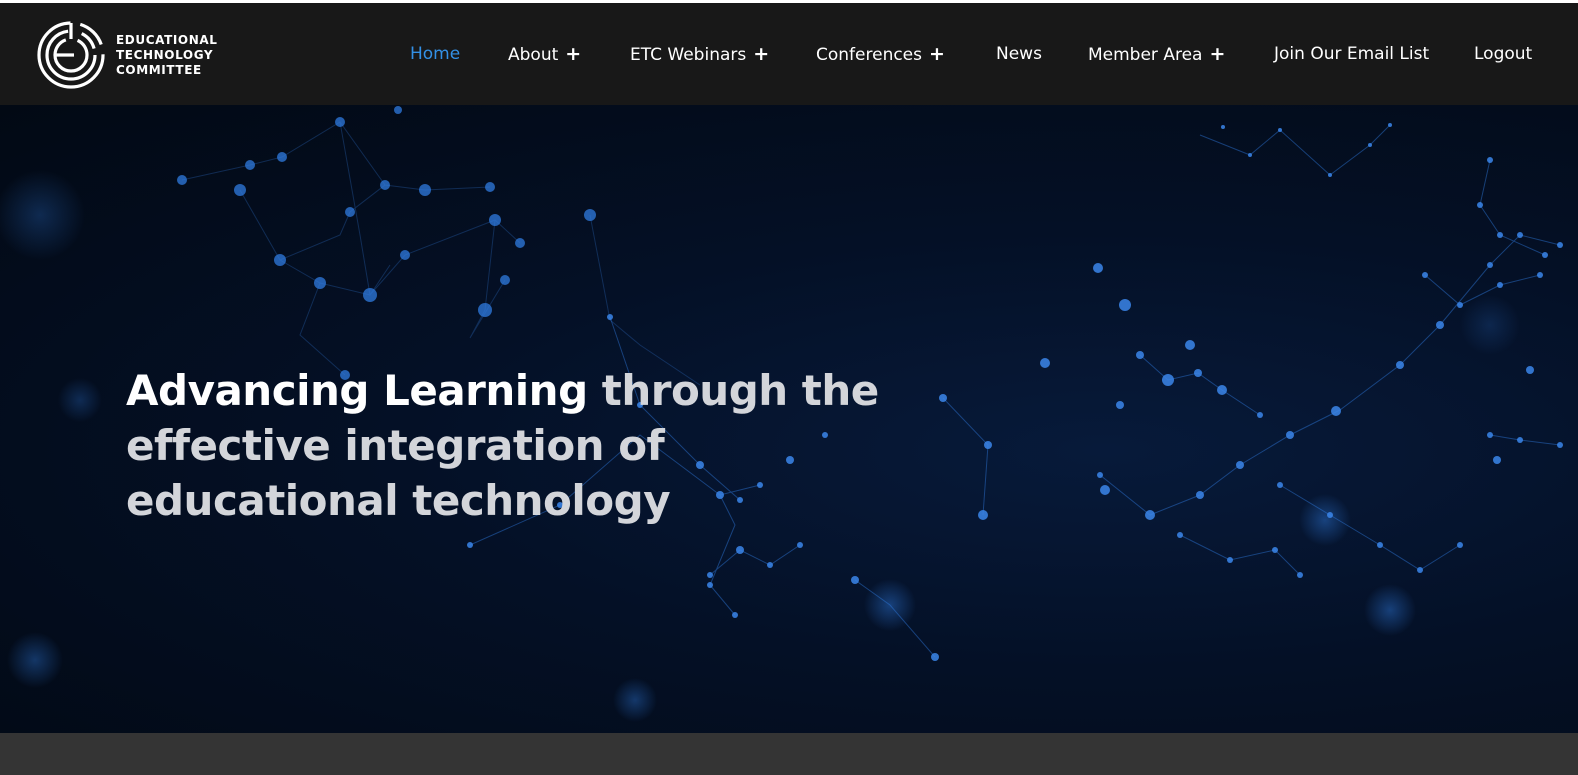 Image resolution: width=1578 pixels, height=775 pixels. I want to click on nav-item-conferences: Conferences +, so click(880, 54).